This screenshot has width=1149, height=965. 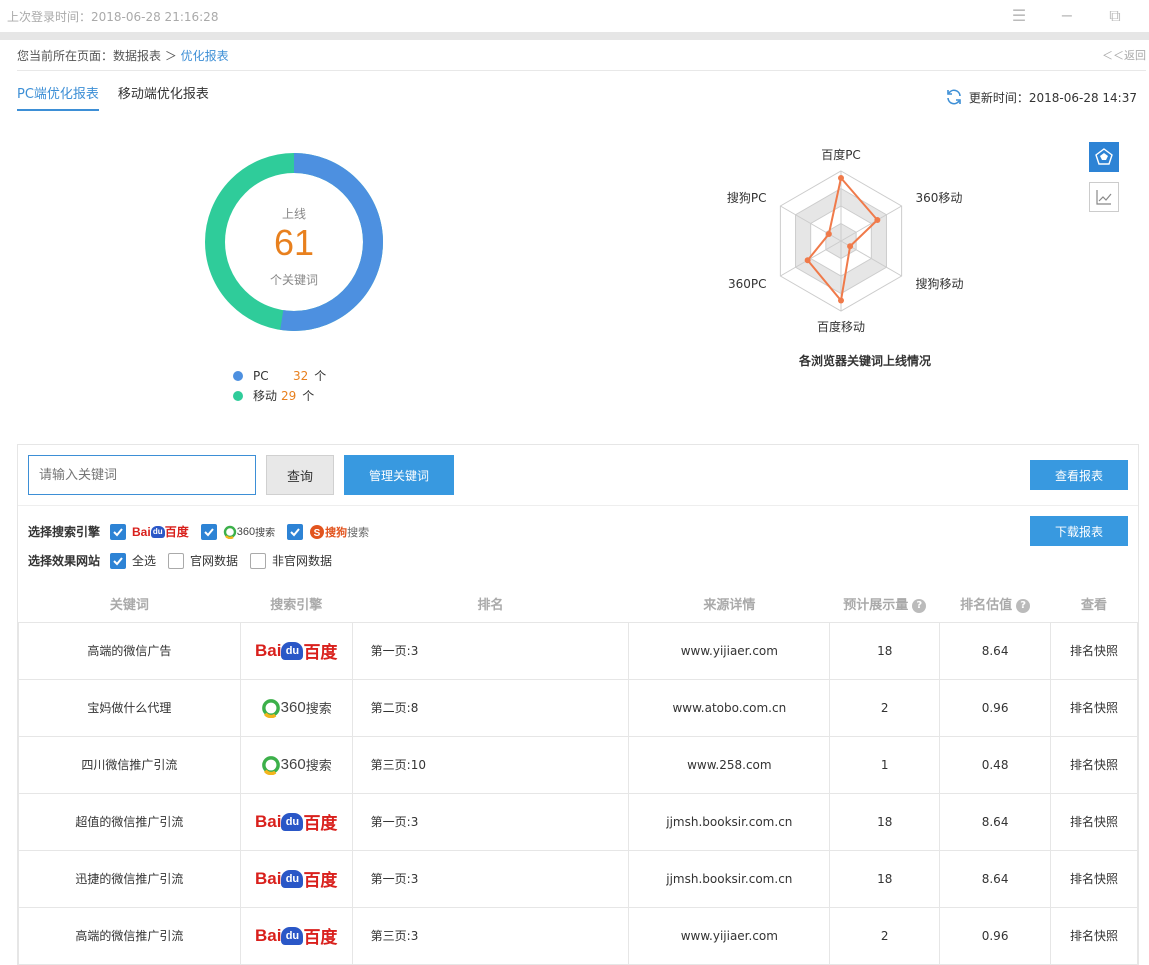 What do you see at coordinates (301, 376) in the screenshot?
I see `legend-pc-value: 32` at bounding box center [301, 376].